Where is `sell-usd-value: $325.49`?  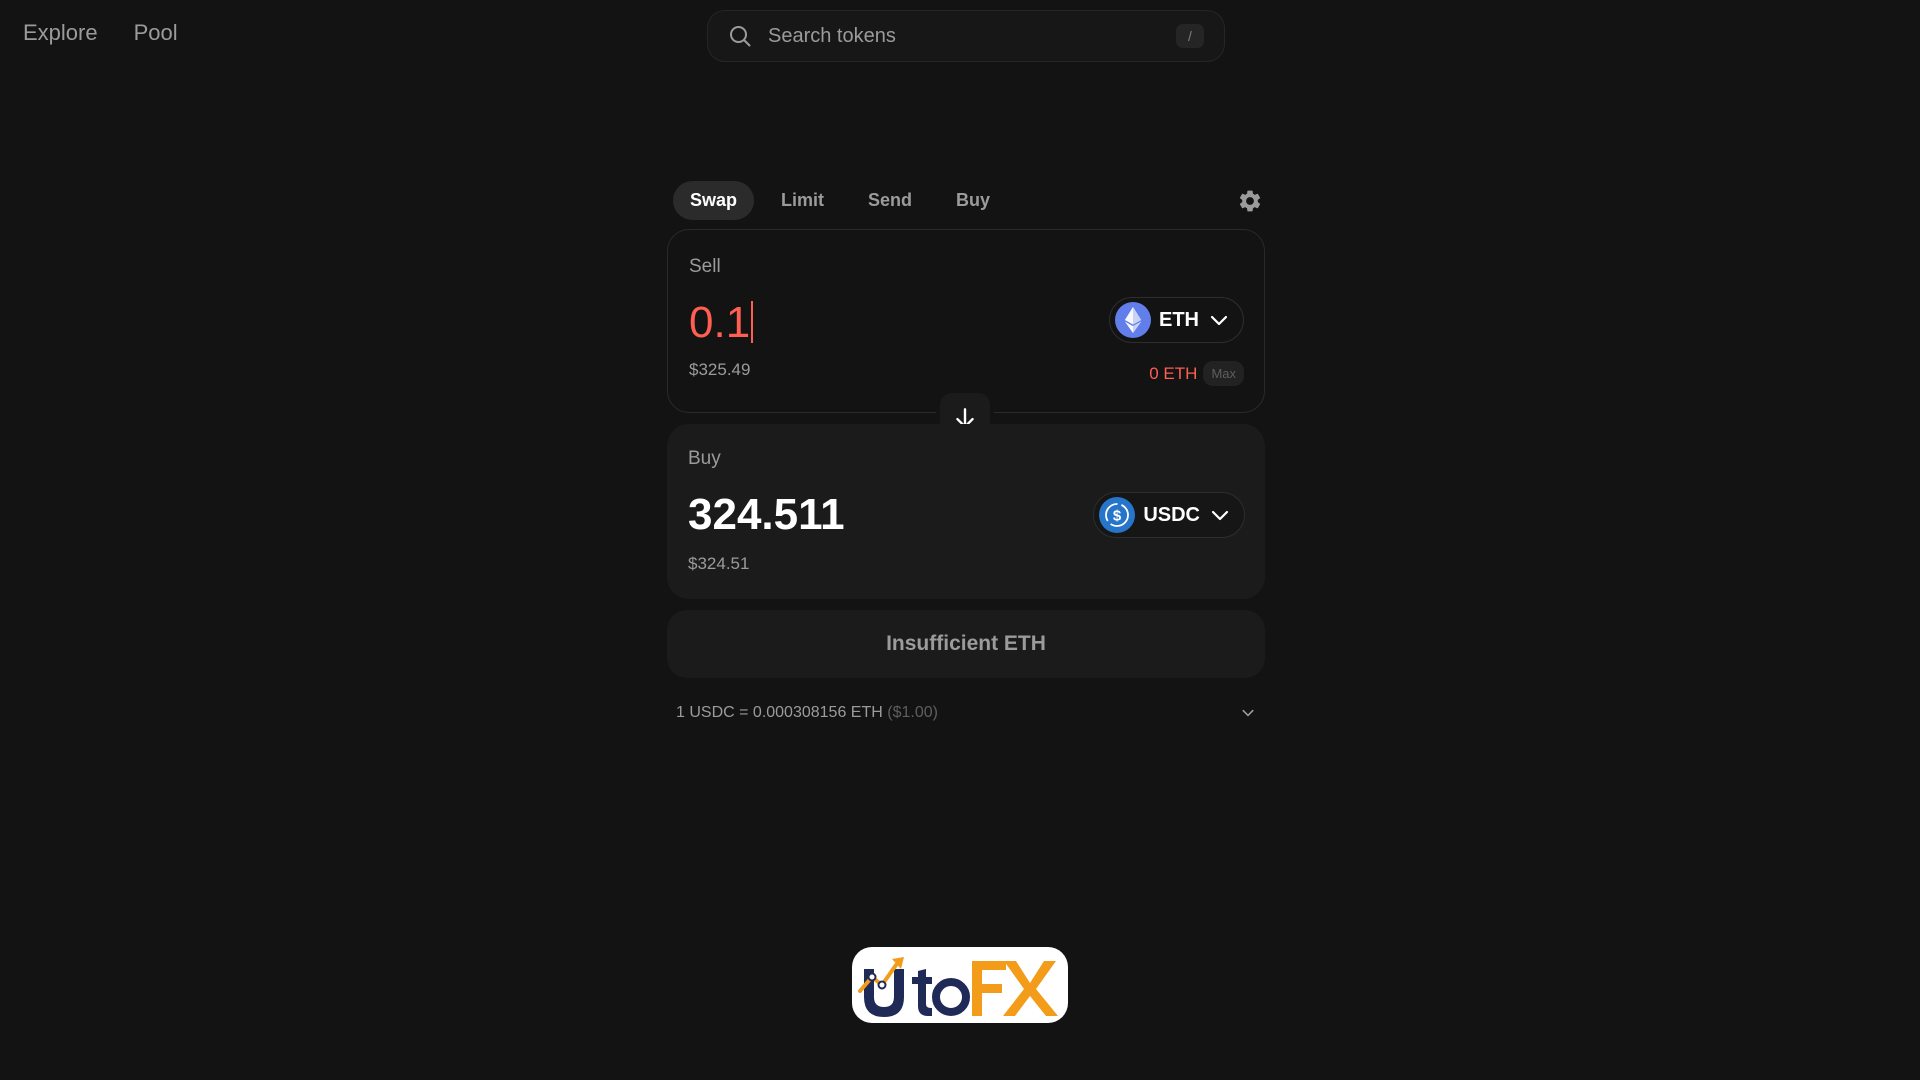
sell-usd-value: $325.49 is located at coordinates (720, 369).